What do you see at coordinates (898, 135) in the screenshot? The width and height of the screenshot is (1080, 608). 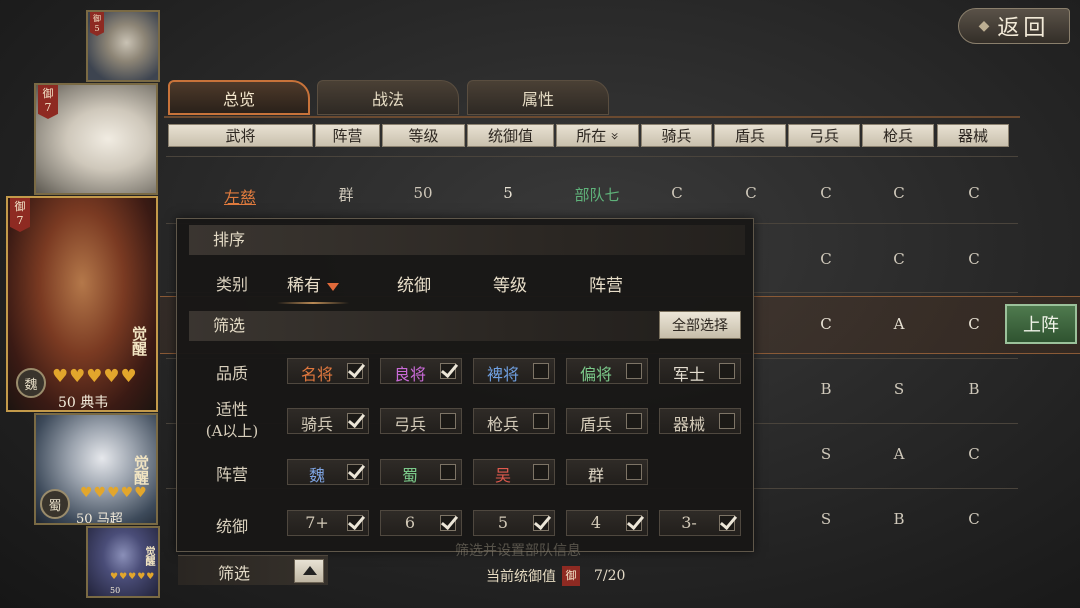 I see `header-spear: 枪兵` at bounding box center [898, 135].